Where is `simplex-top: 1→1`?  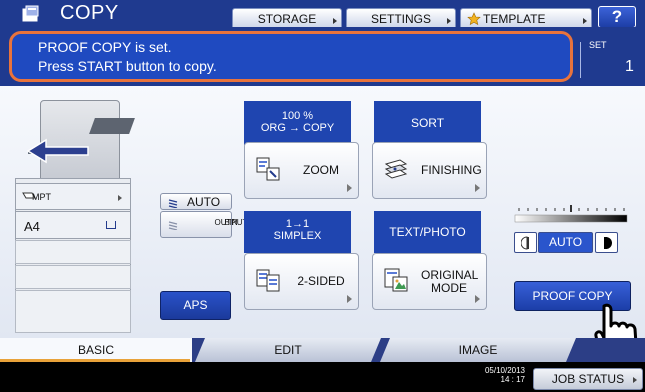 simplex-top: 1→1 is located at coordinates (297, 224).